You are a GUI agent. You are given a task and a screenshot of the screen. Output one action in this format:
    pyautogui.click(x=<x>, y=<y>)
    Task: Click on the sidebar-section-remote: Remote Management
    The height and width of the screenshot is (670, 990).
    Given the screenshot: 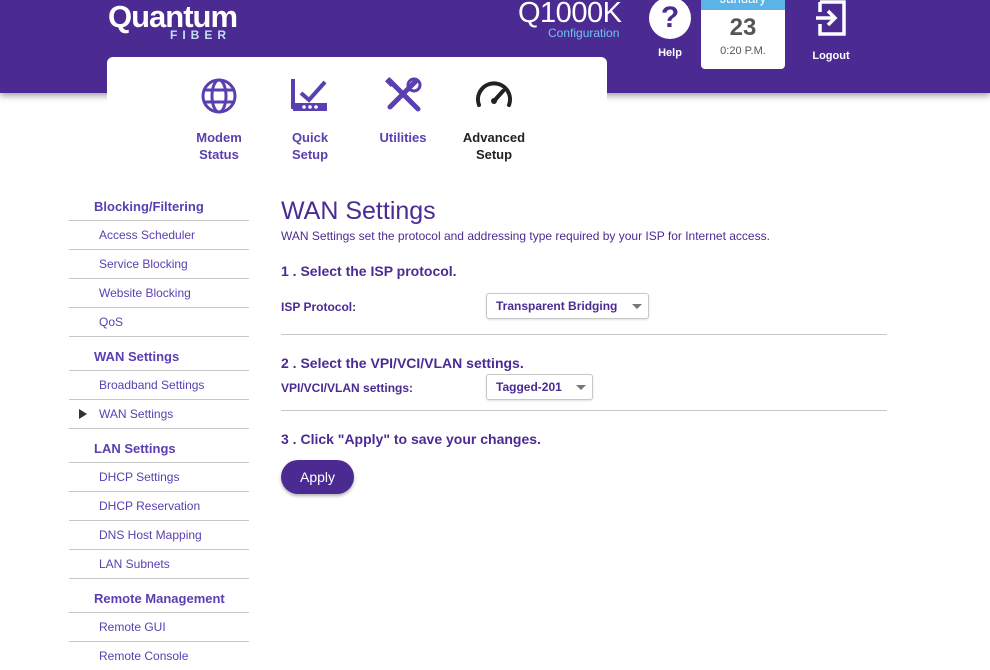 What is the action you would take?
    pyautogui.click(x=159, y=596)
    